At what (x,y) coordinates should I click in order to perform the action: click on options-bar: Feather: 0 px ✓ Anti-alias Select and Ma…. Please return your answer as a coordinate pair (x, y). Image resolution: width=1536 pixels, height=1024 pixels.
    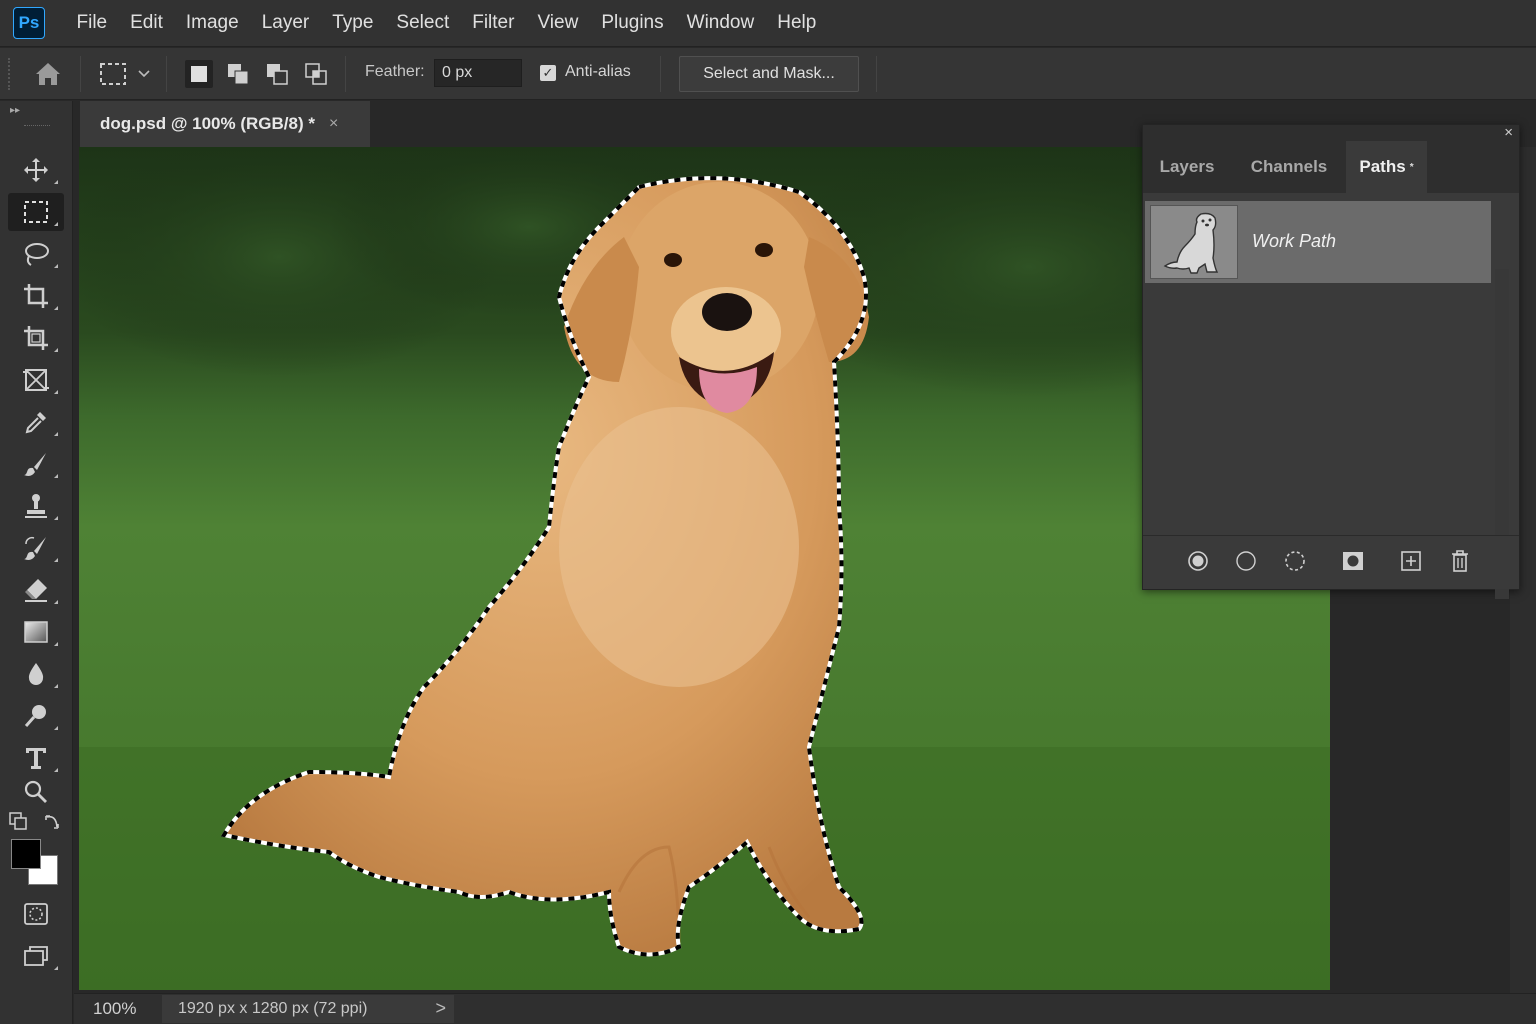
    Looking at the image, I should click on (768, 74).